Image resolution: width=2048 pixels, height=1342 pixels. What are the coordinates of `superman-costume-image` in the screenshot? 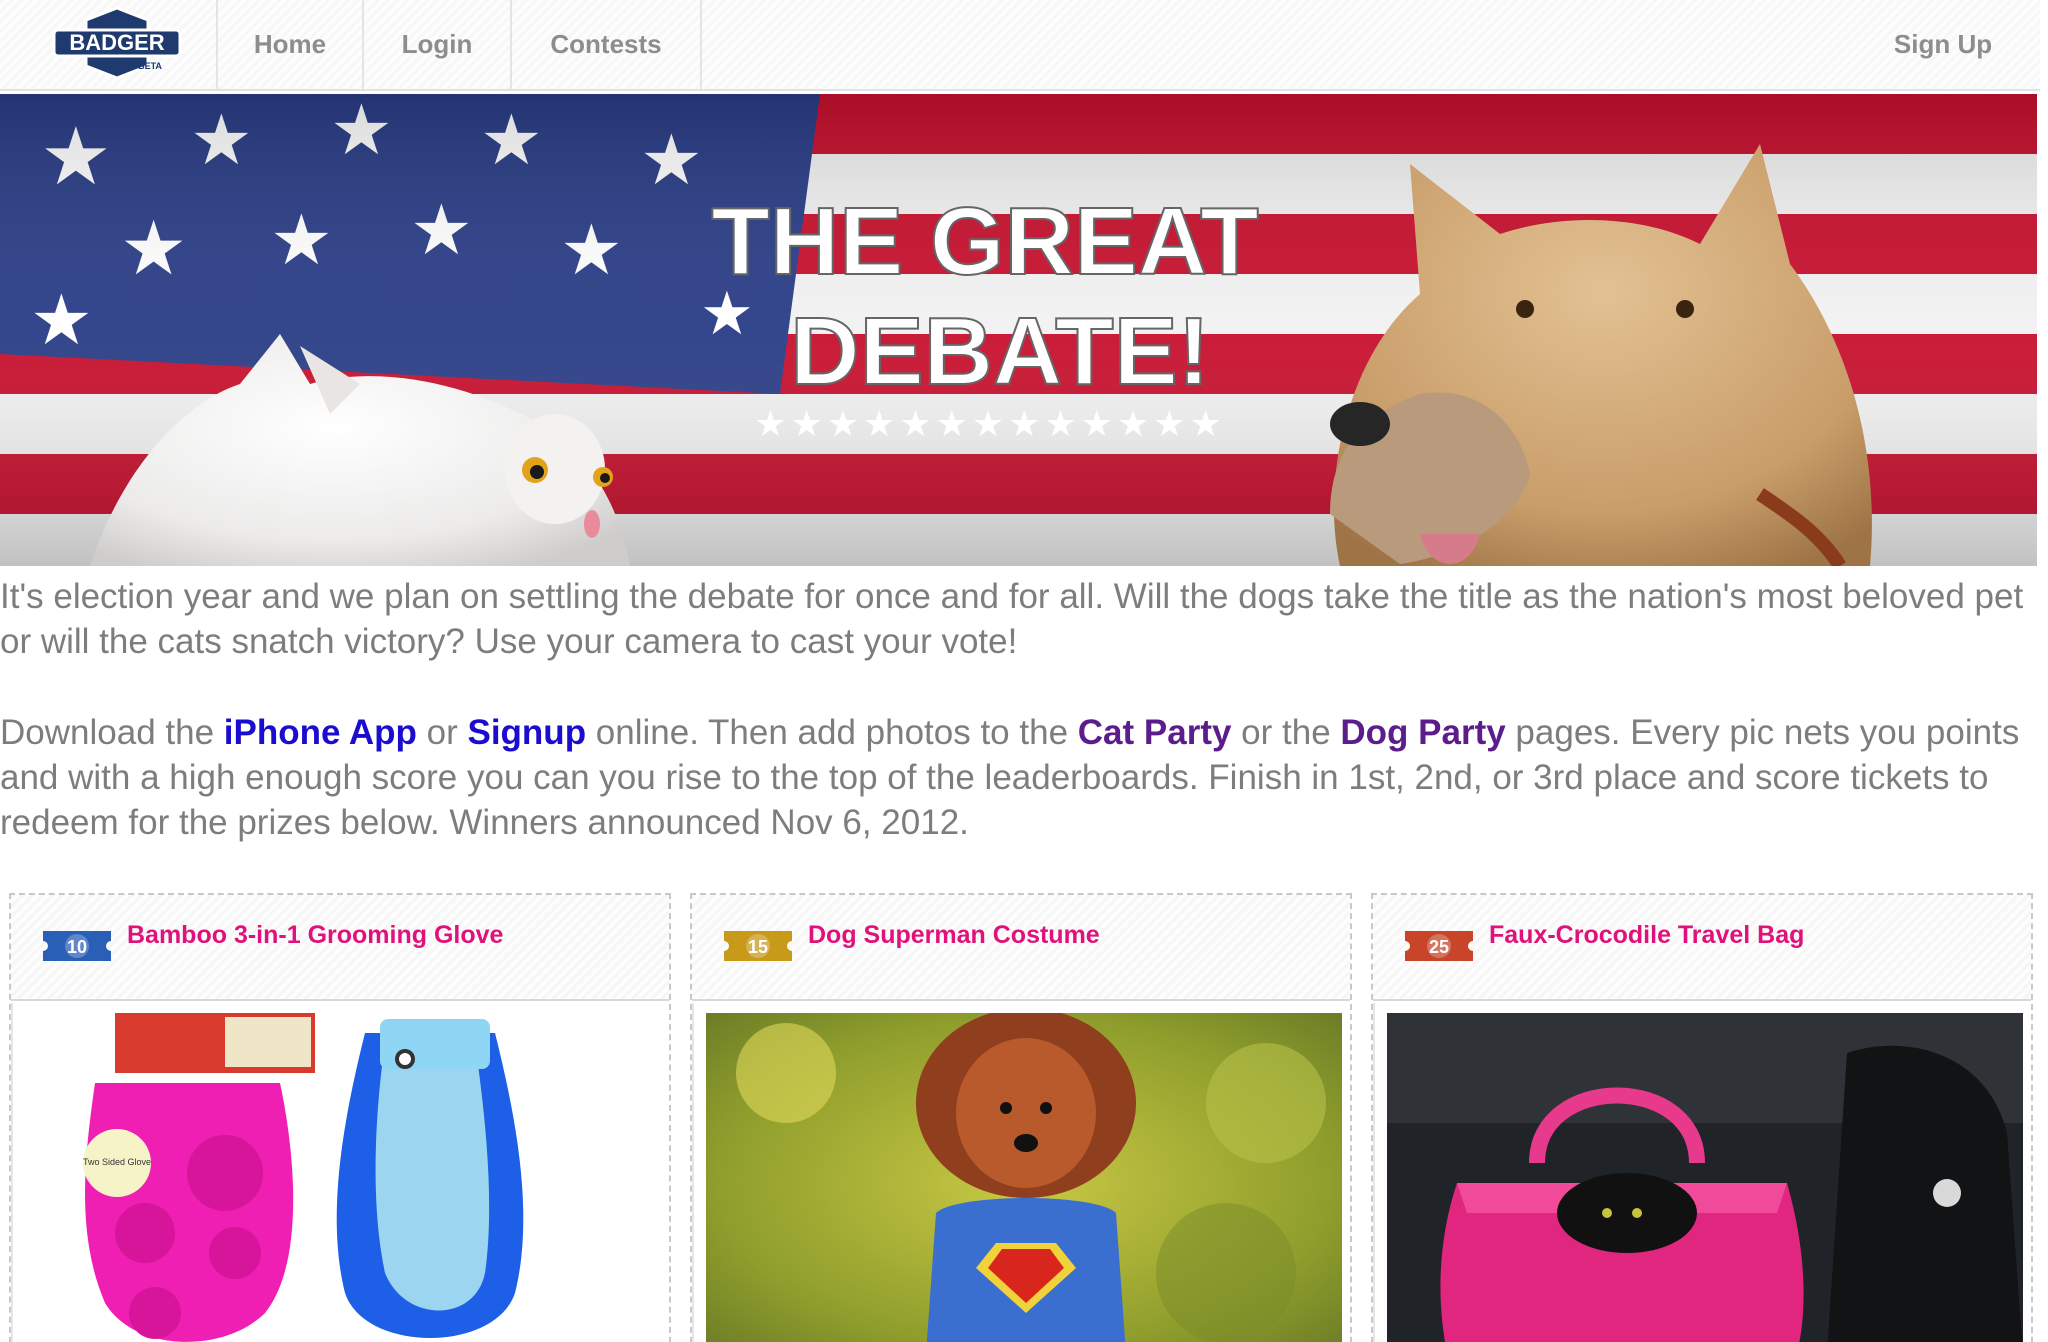 It's located at (1024, 1177).